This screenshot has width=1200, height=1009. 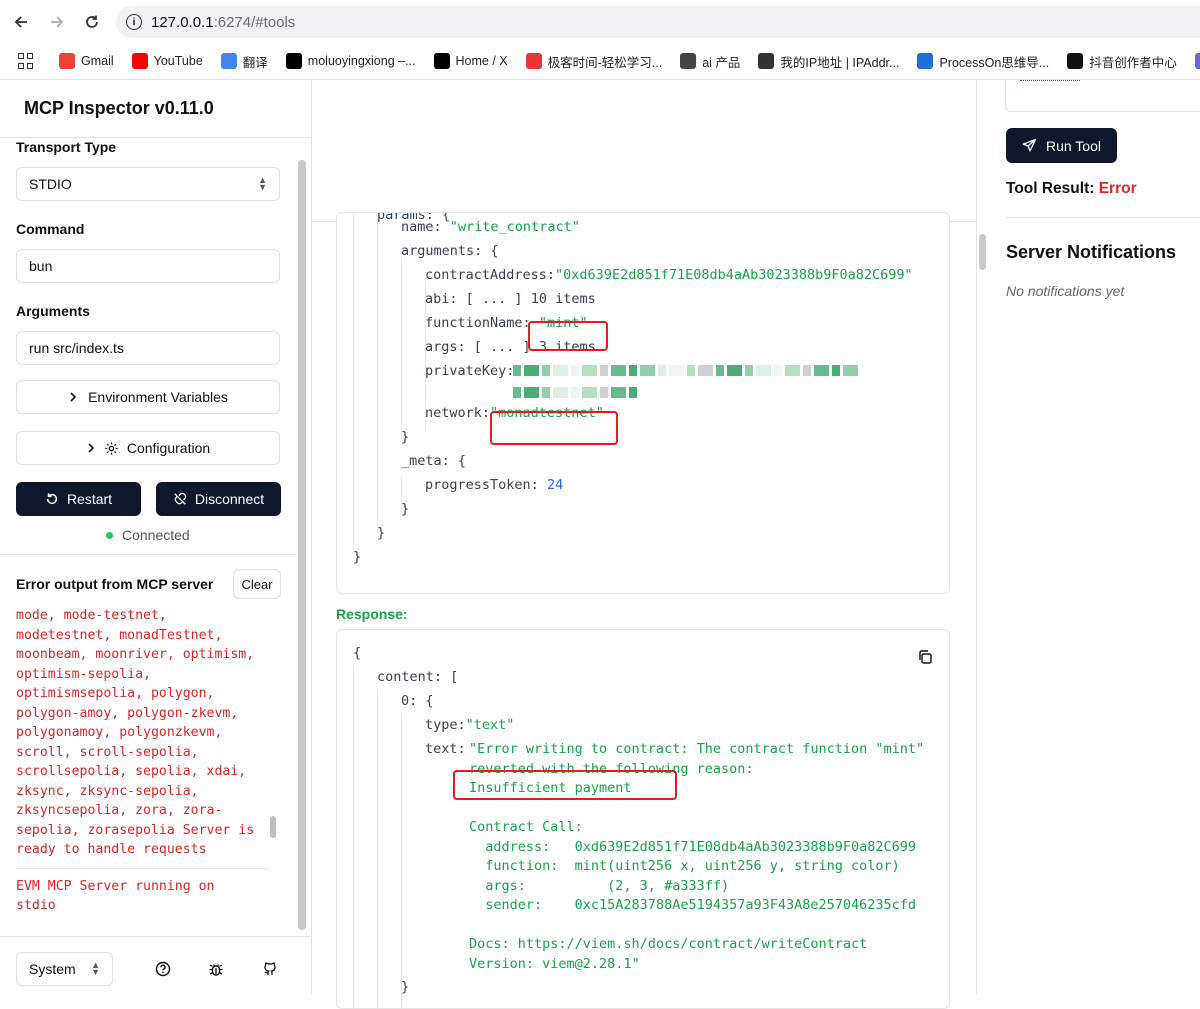 What do you see at coordinates (115, 896) in the screenshot?
I see `log-message: EVM MCP Server running on stdio` at bounding box center [115, 896].